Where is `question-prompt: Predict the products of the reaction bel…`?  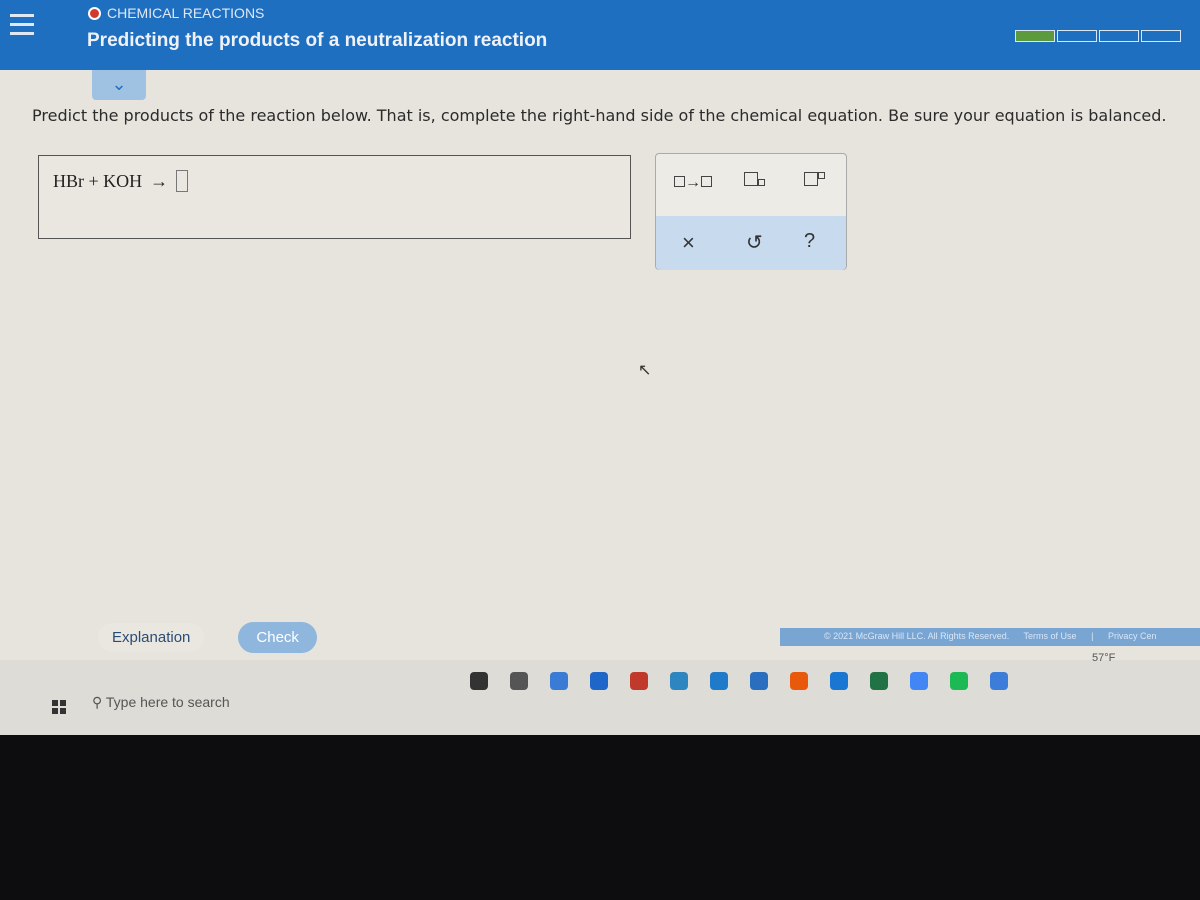
question-prompt: Predict the products of the reaction bel… is located at coordinates (599, 115).